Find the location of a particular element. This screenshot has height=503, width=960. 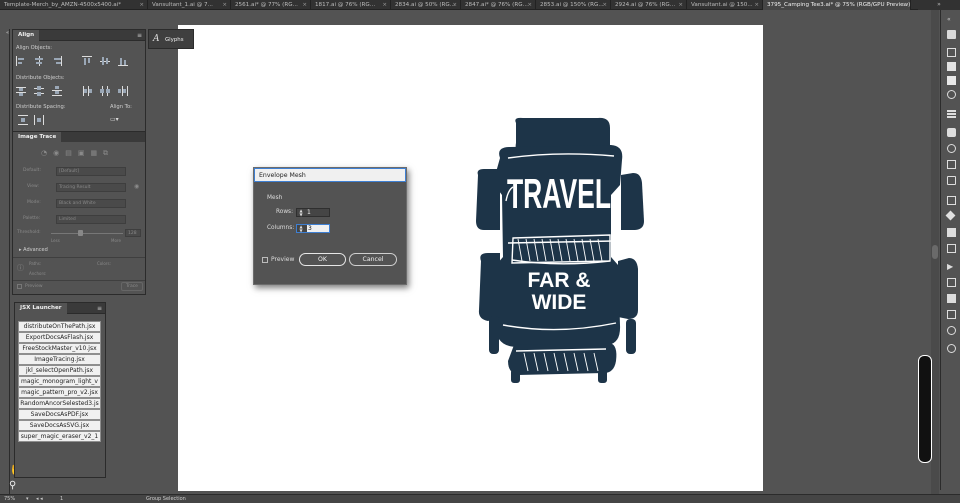

tab-align: Align is located at coordinates (26, 35).